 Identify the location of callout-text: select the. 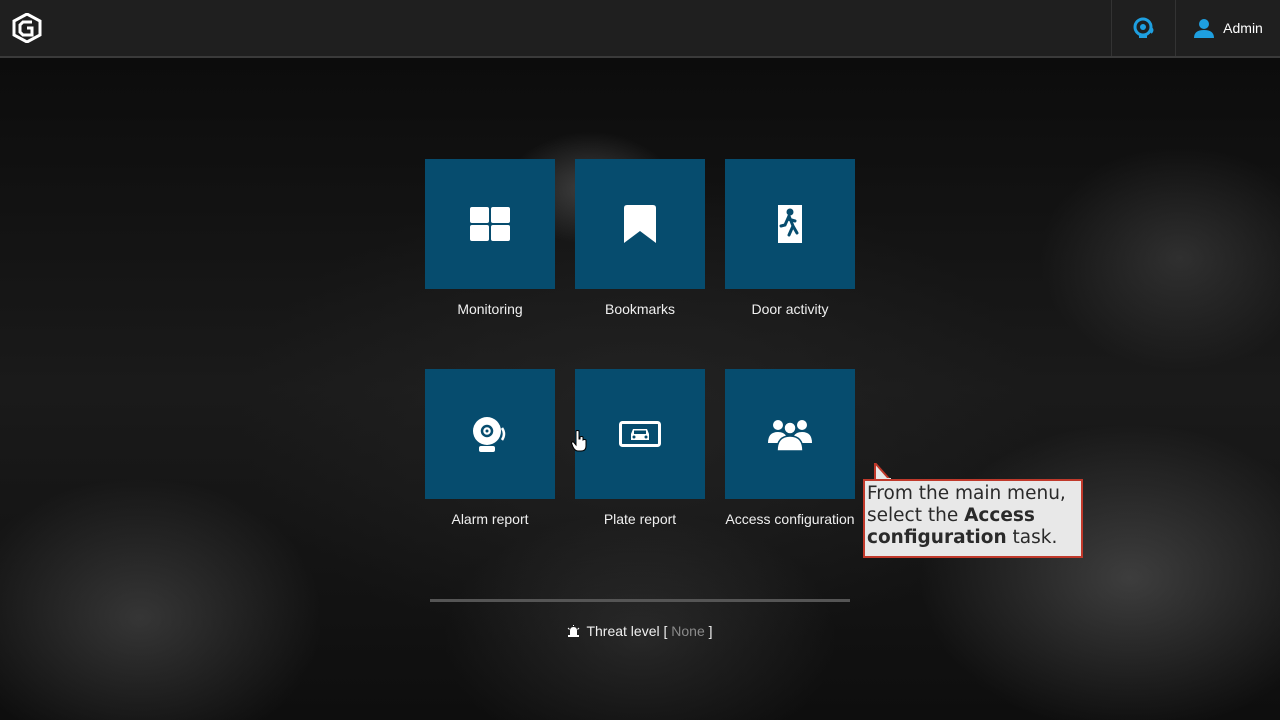
(916, 515).